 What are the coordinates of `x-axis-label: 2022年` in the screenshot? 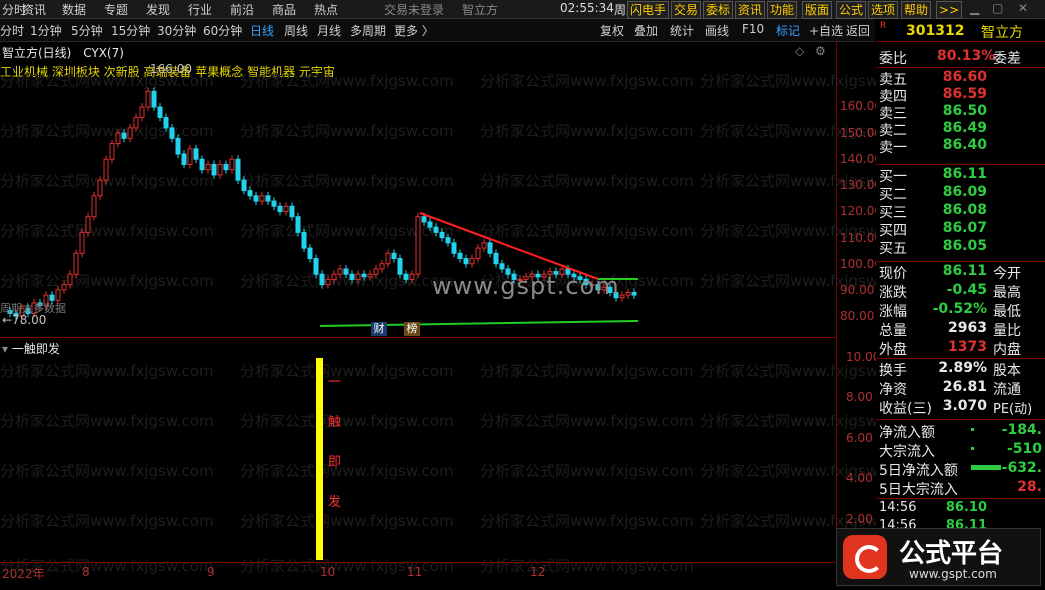 It's located at (23, 574).